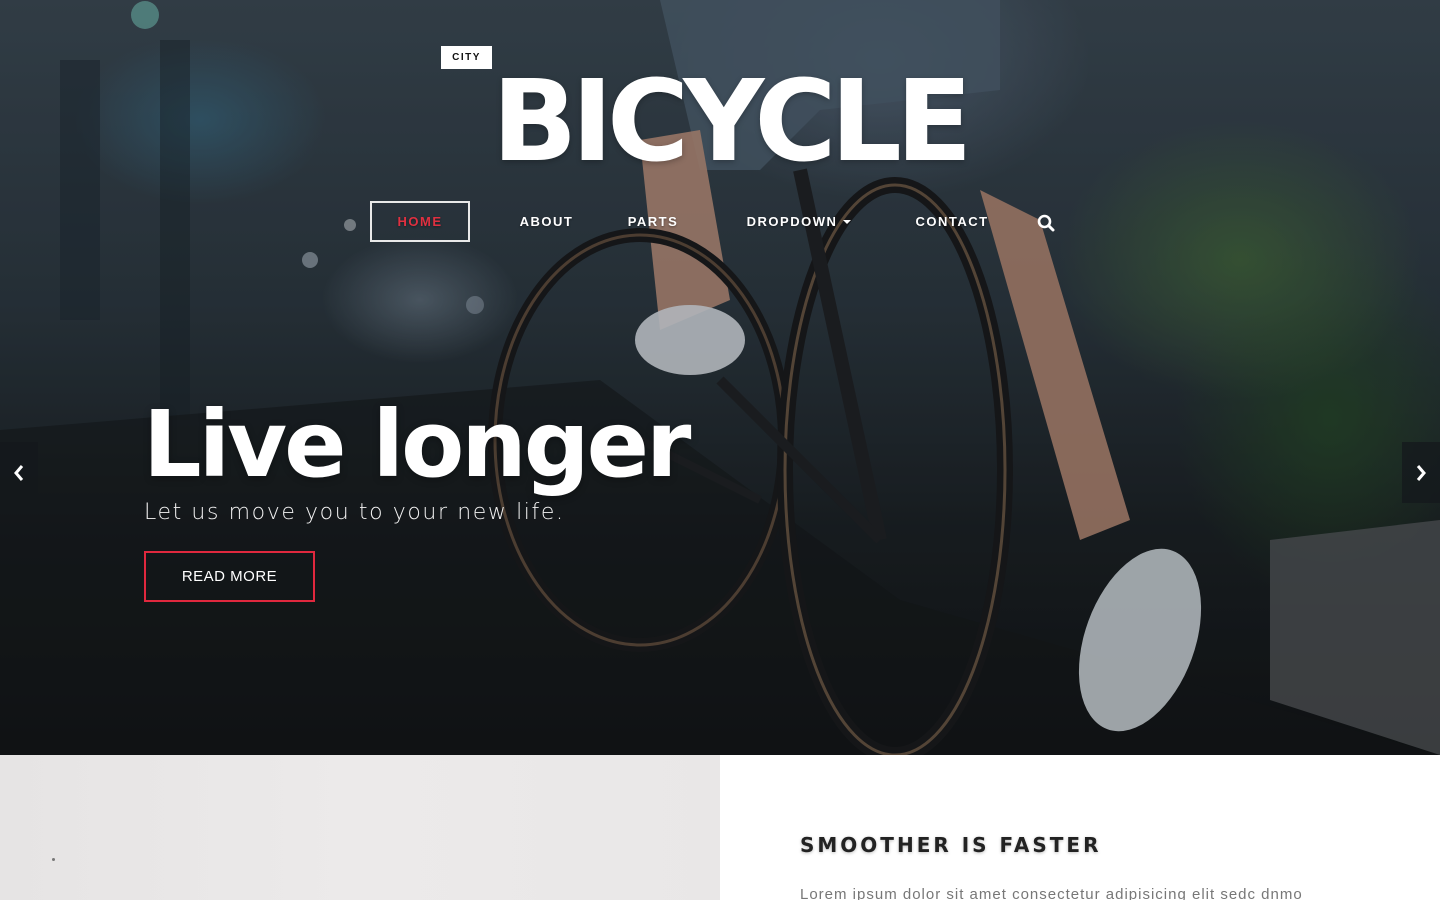 Image resolution: width=1440 pixels, height=900 pixels. I want to click on nav-item-parts: PARTS, so click(653, 221).